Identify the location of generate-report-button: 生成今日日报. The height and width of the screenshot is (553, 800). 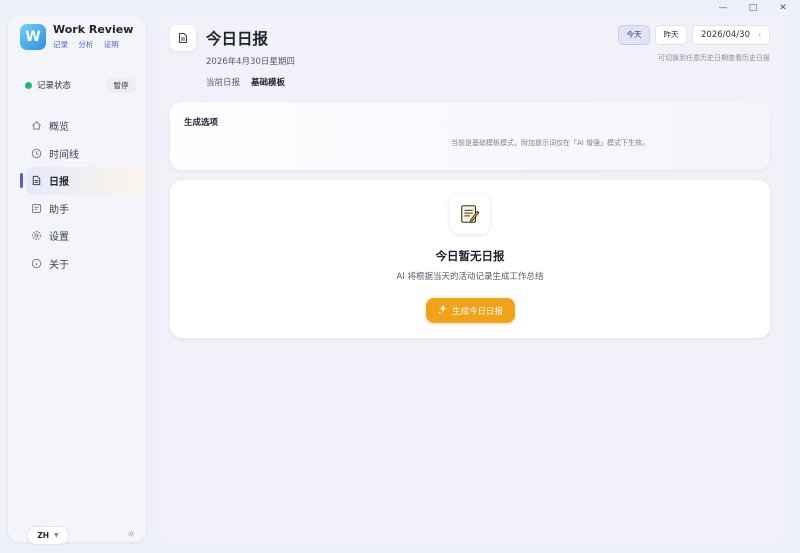
(470, 310).